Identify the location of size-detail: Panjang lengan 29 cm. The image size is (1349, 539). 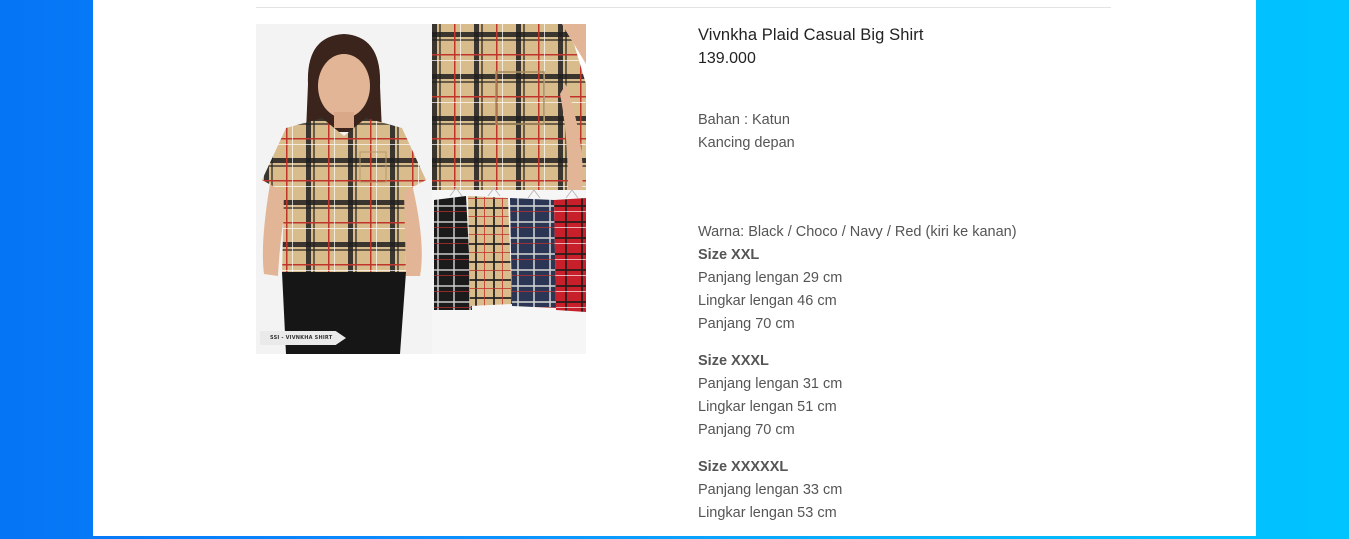
(770, 278).